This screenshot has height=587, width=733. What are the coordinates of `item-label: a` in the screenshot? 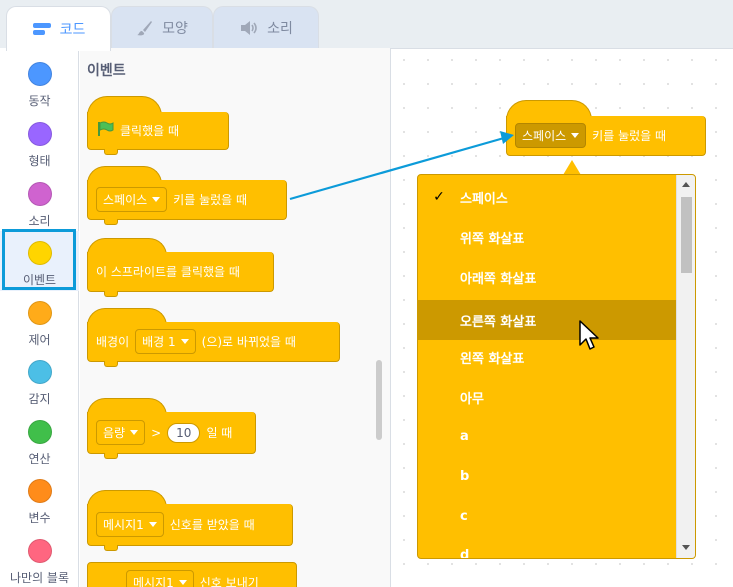 It's located at (464, 436).